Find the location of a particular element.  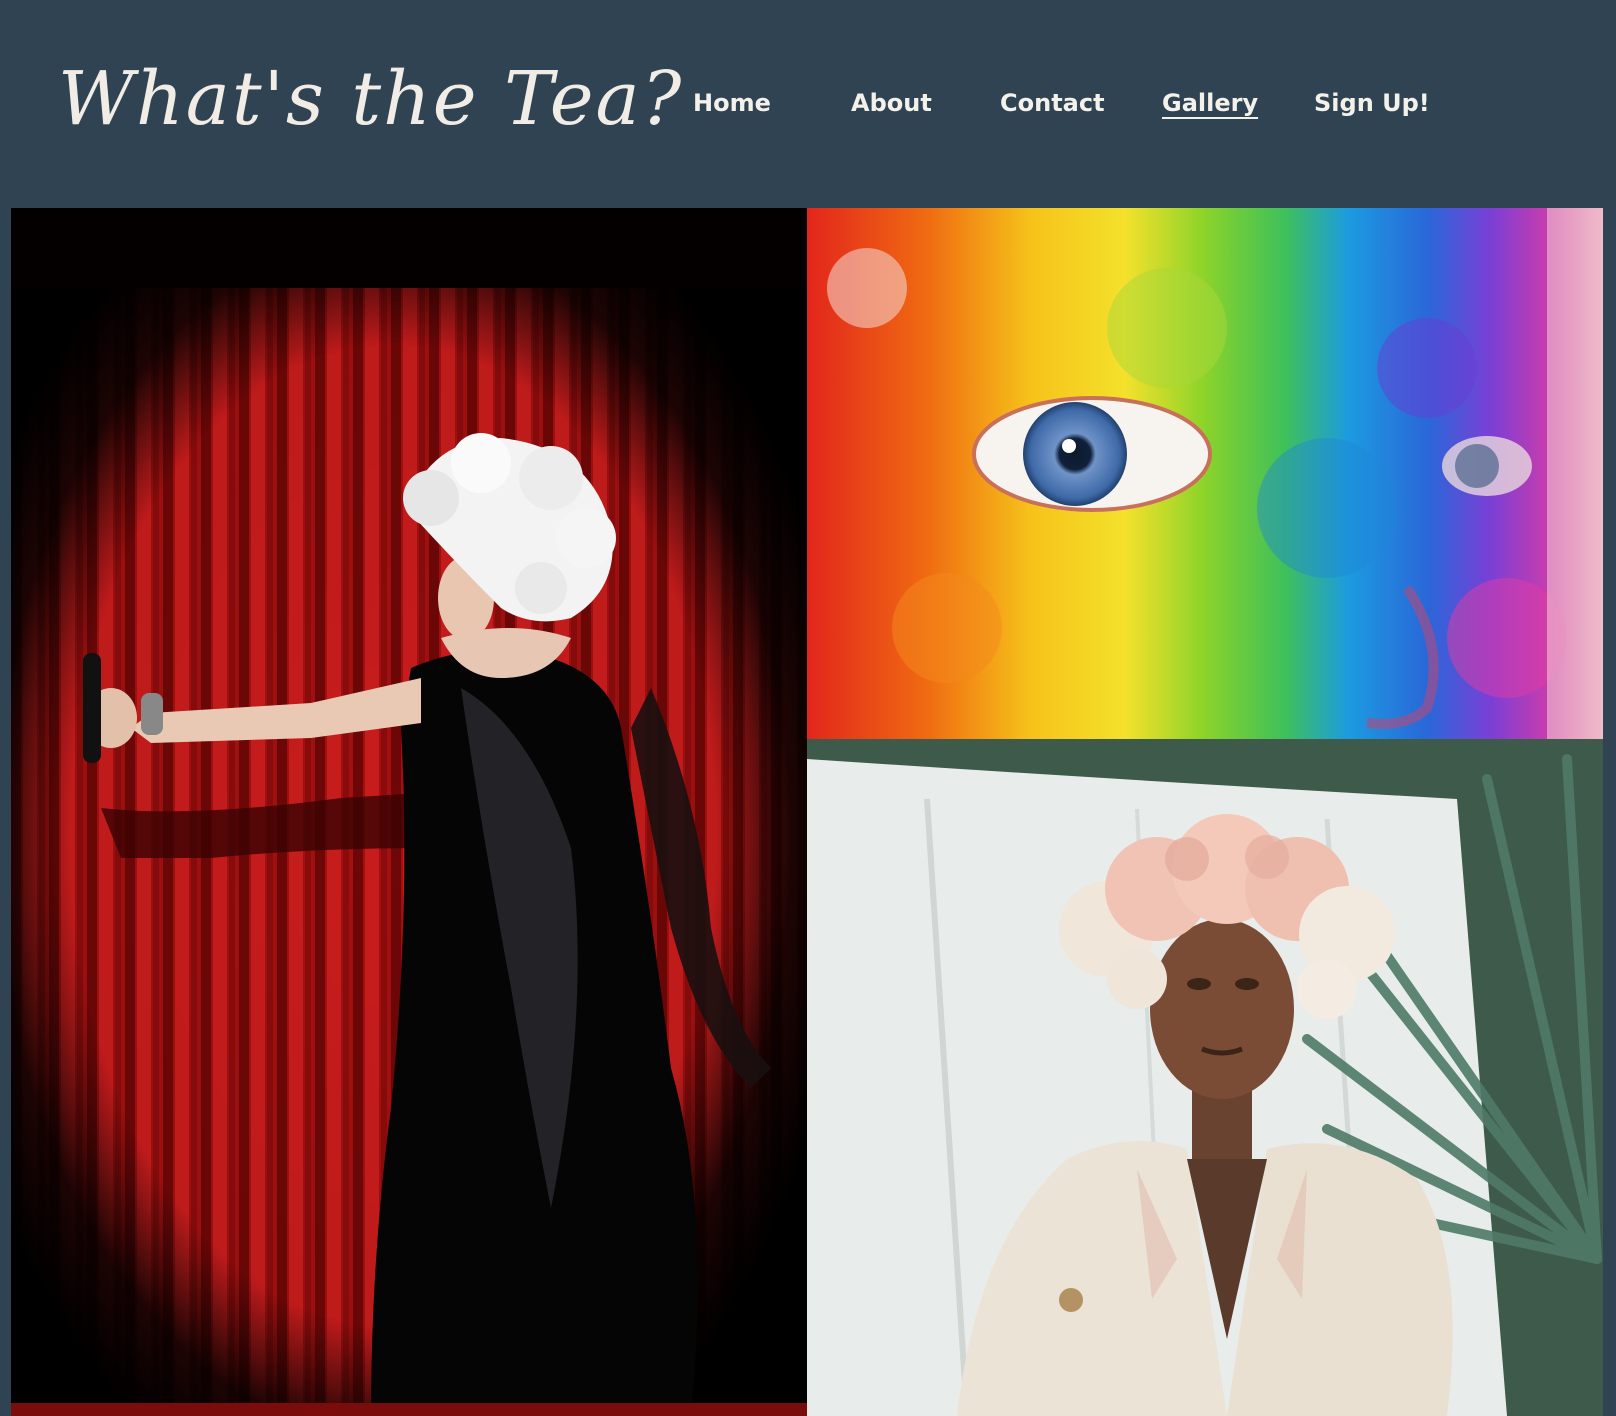

nav-signup-link: Sign Up! is located at coordinates (1372, 103).